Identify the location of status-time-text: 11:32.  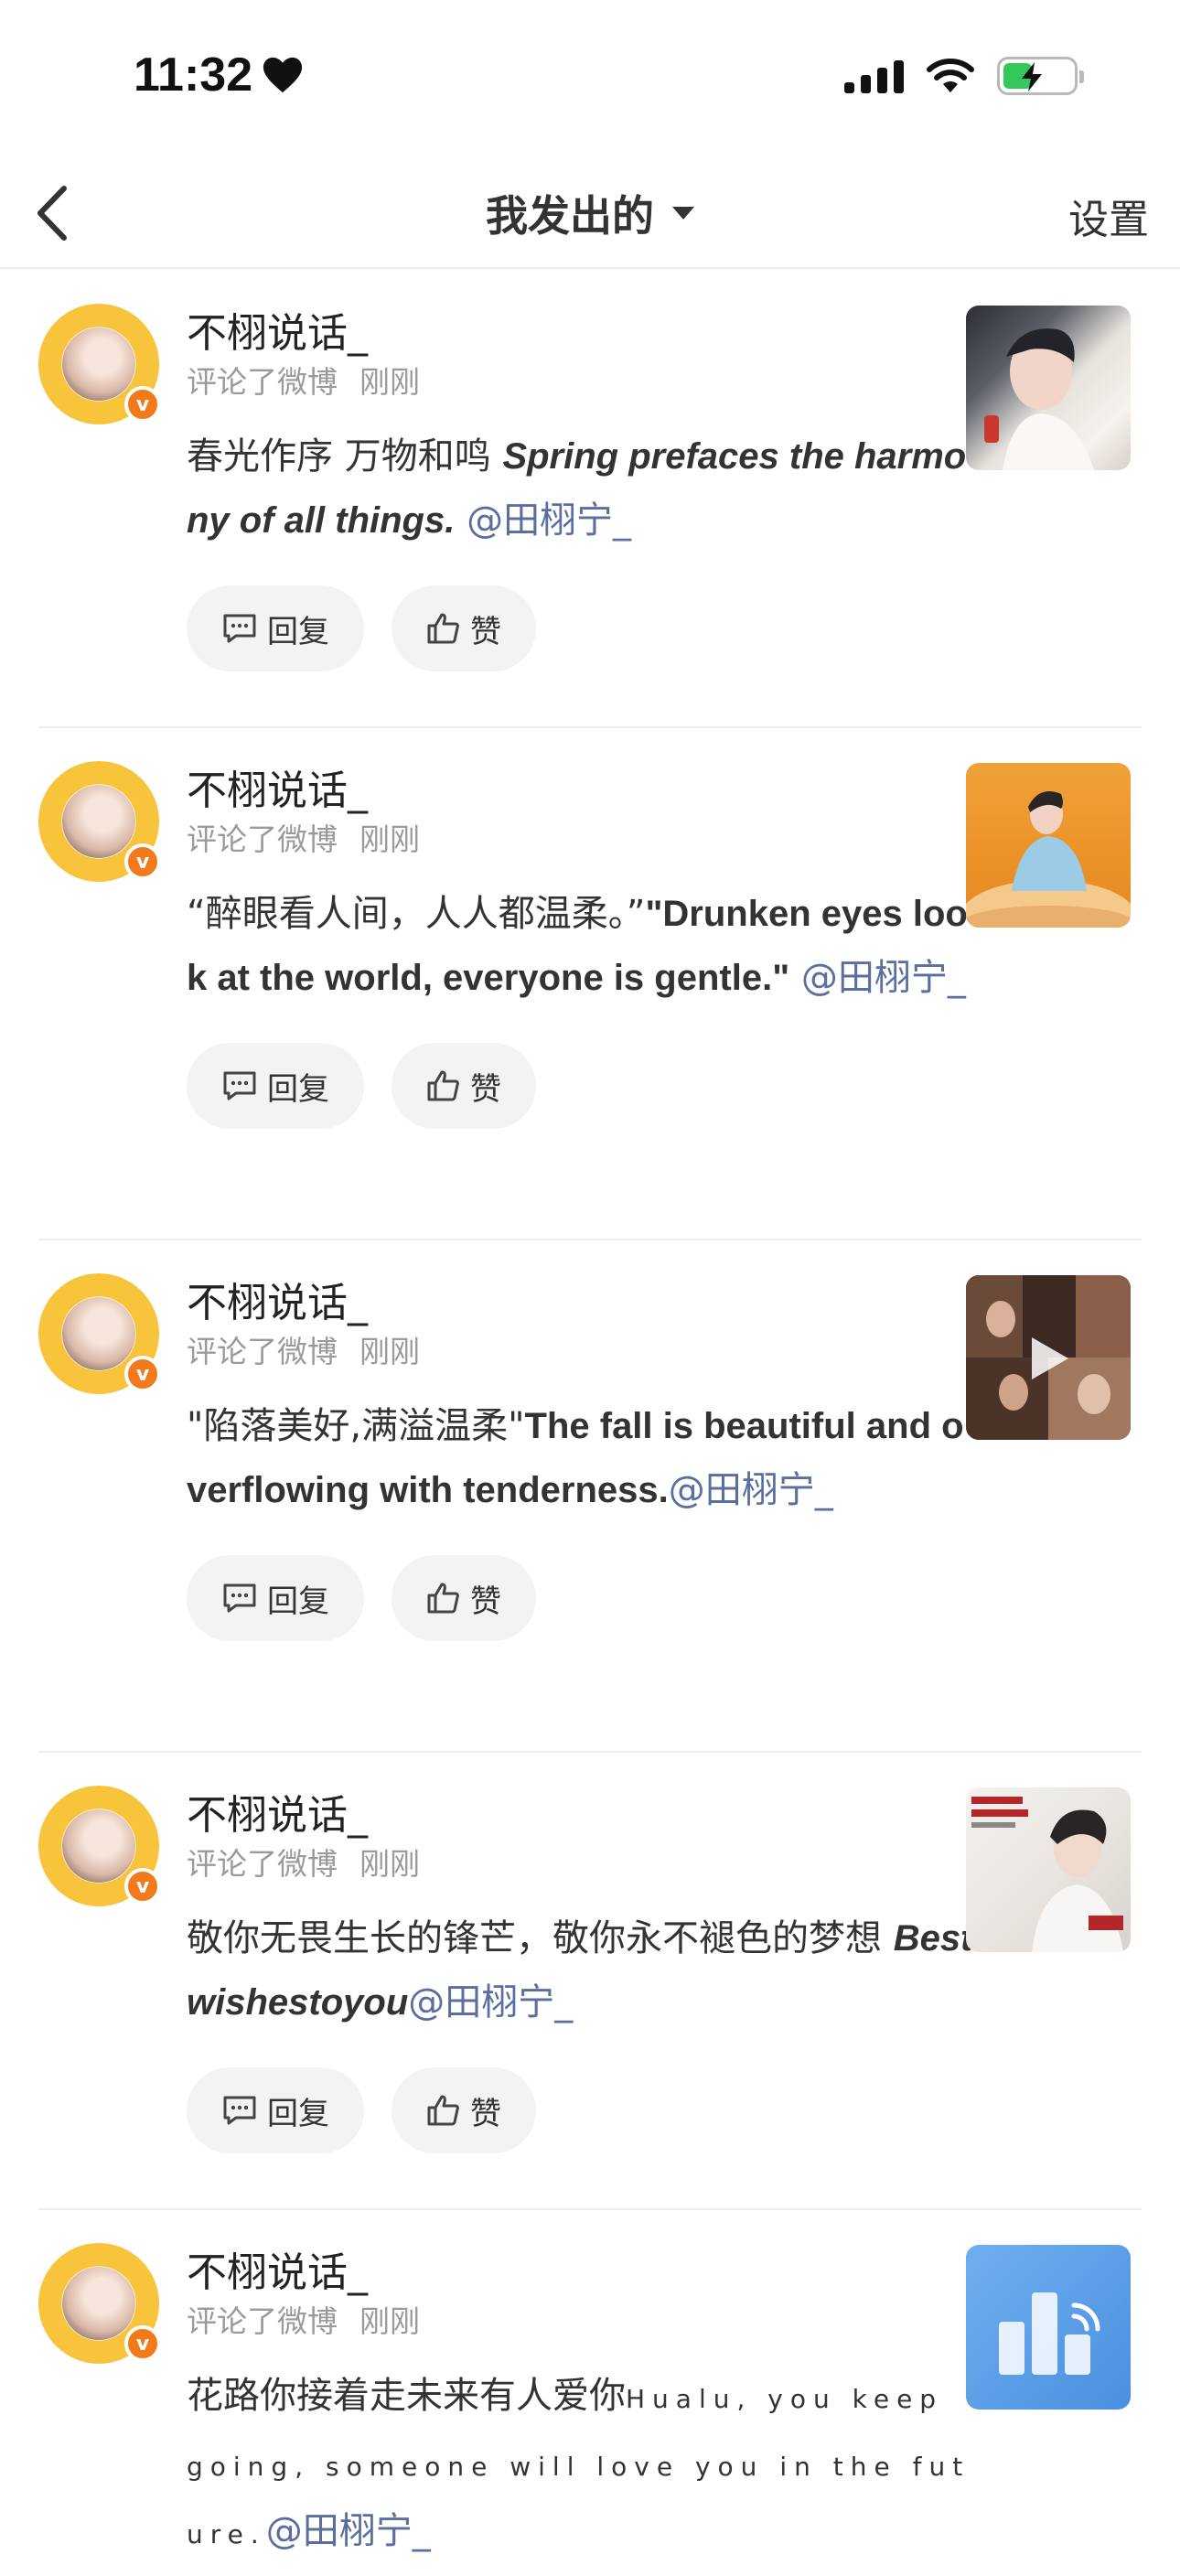
(193, 75).